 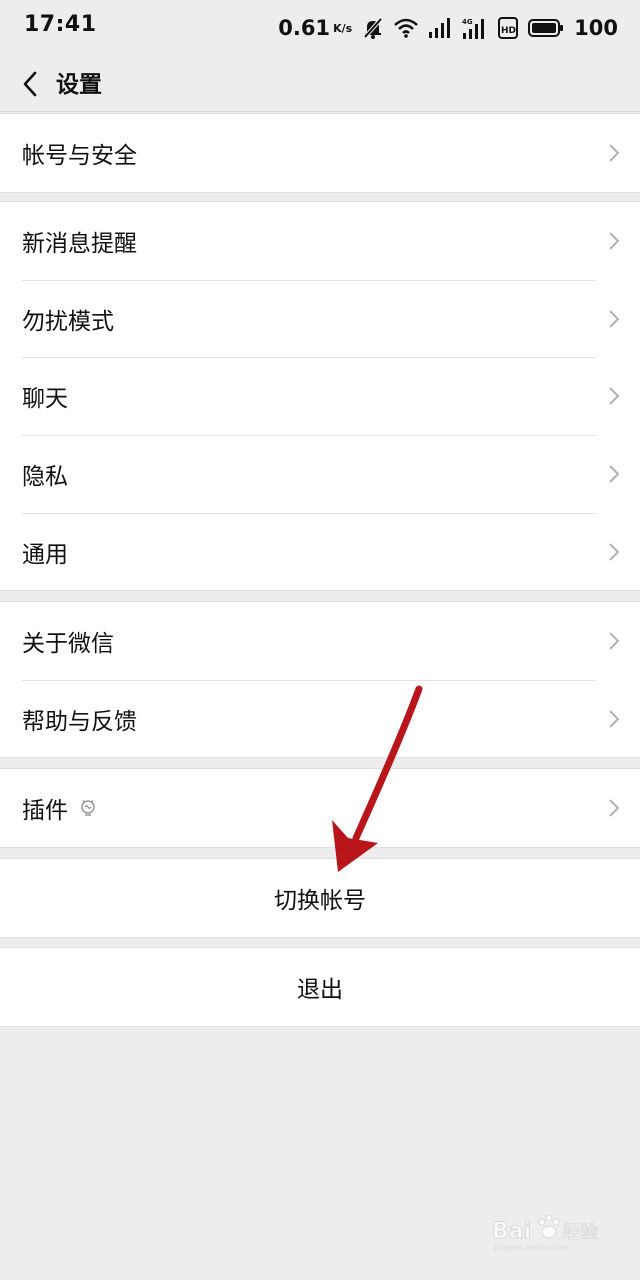 I want to click on svg-text: jingyan.baidu.com, so click(x=530, y=1247).